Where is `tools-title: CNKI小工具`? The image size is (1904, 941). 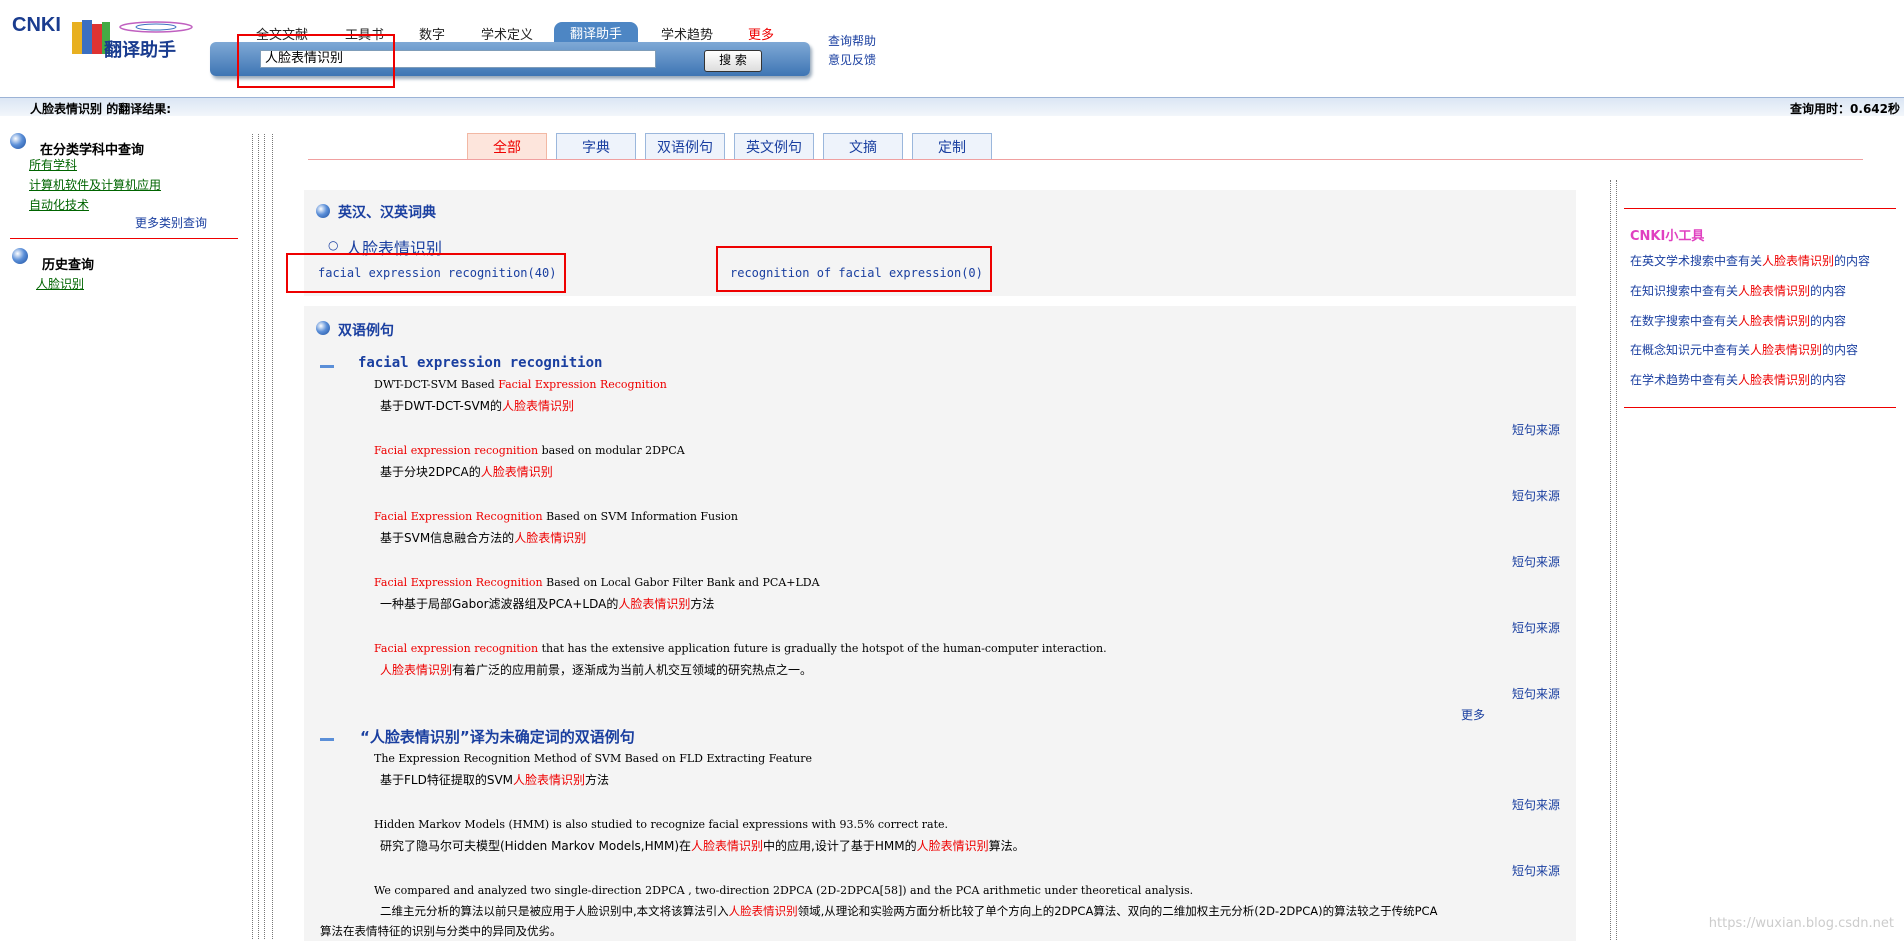 tools-title: CNKI小工具 is located at coordinates (1667, 236).